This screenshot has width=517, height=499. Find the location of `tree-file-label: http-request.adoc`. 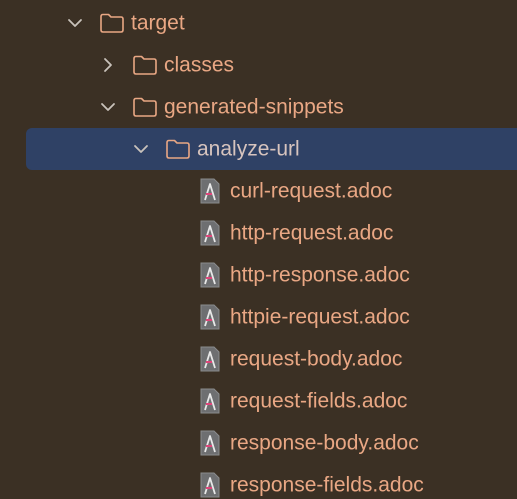

tree-file-label: http-request.adoc is located at coordinates (312, 233).